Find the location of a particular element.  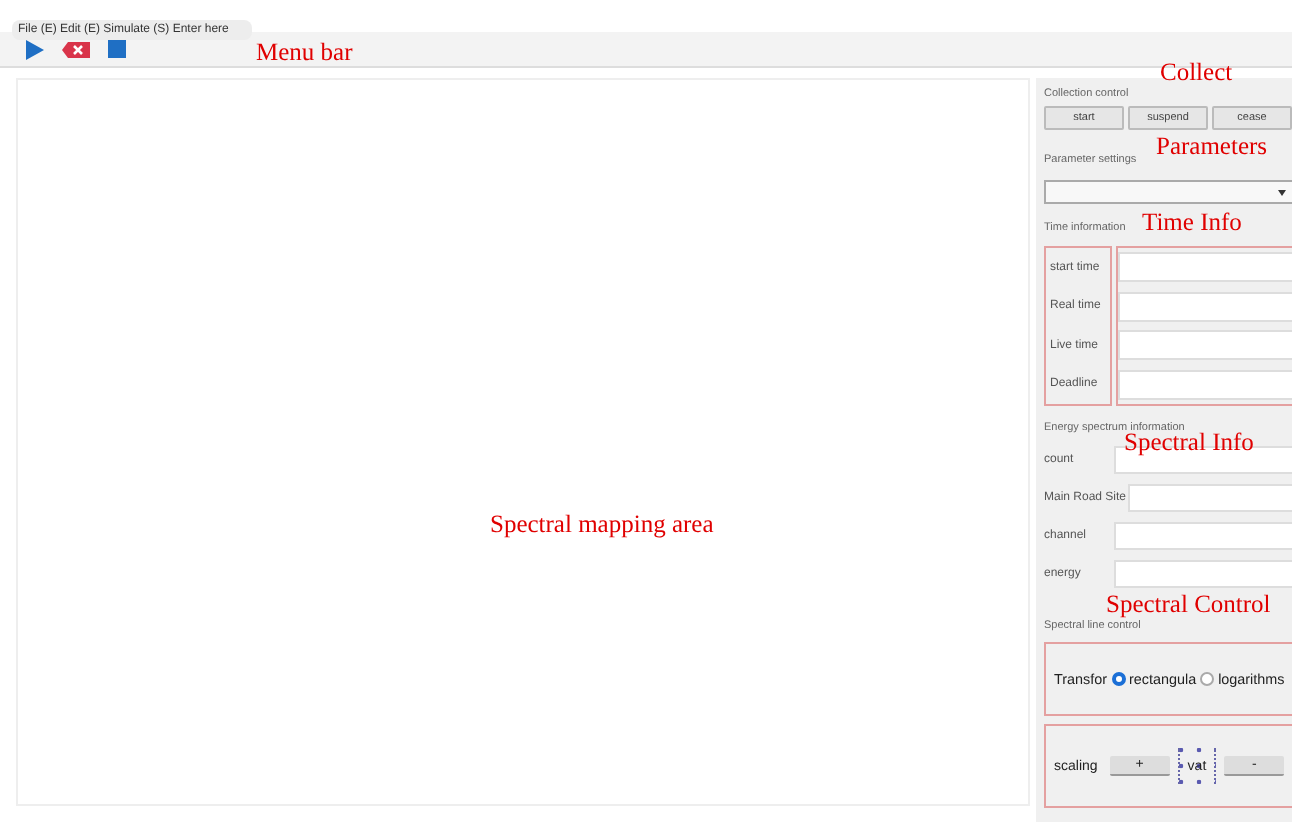

annotation-label: Spectral Control is located at coordinates (1188, 605).